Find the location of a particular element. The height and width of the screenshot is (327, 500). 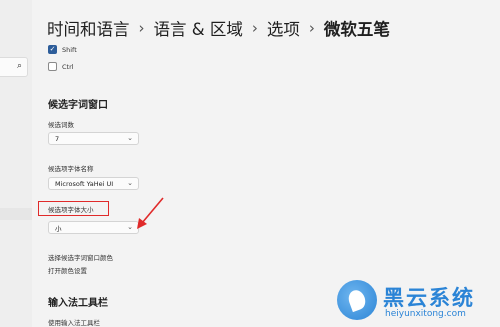

open-color-settings-link: 打开颜色设置 is located at coordinates (67, 270).